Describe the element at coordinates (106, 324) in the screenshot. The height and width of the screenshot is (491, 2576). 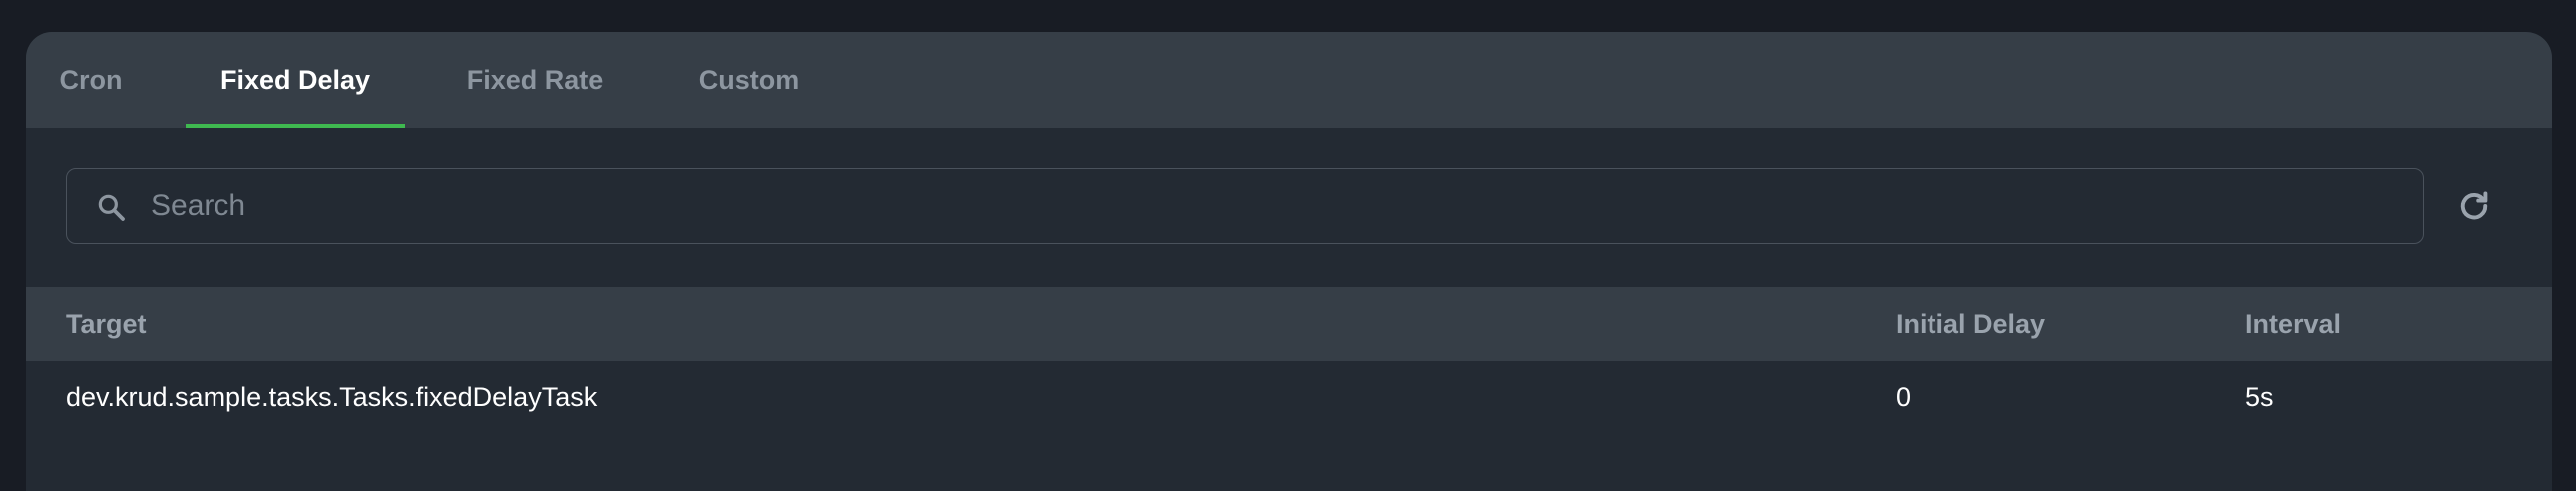
I see `column-header-target: Target` at that location.